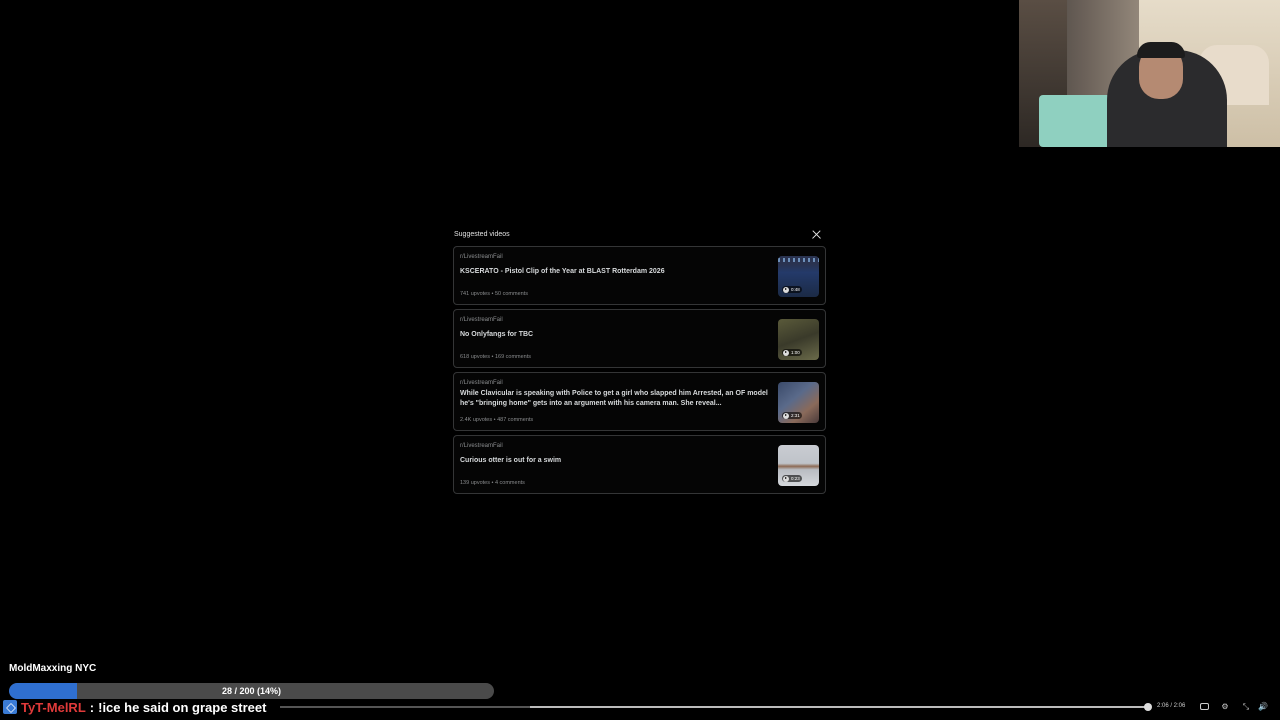 This screenshot has width=1280, height=720. Describe the element at coordinates (817, 235) in the screenshot. I see `close-icon` at that location.